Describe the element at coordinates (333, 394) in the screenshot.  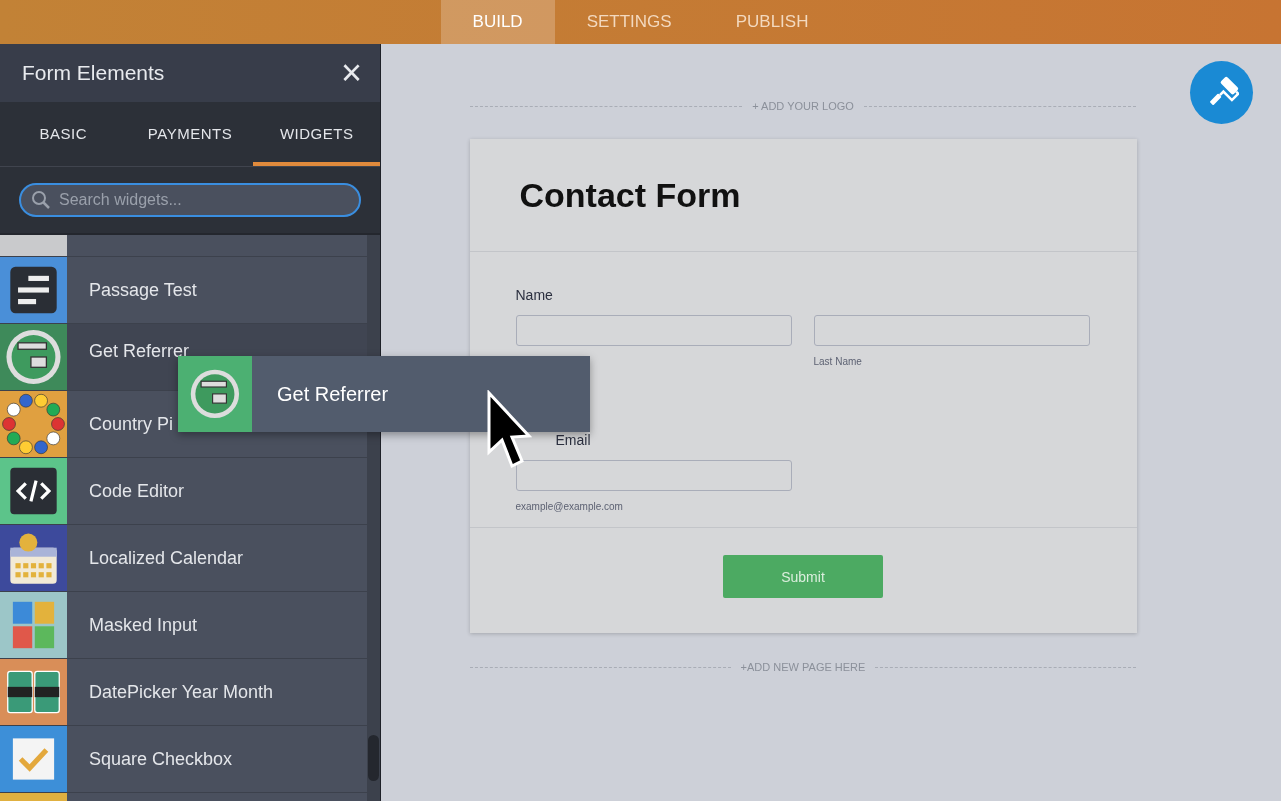
I see `drag-preview-label: Get Referrer` at that location.